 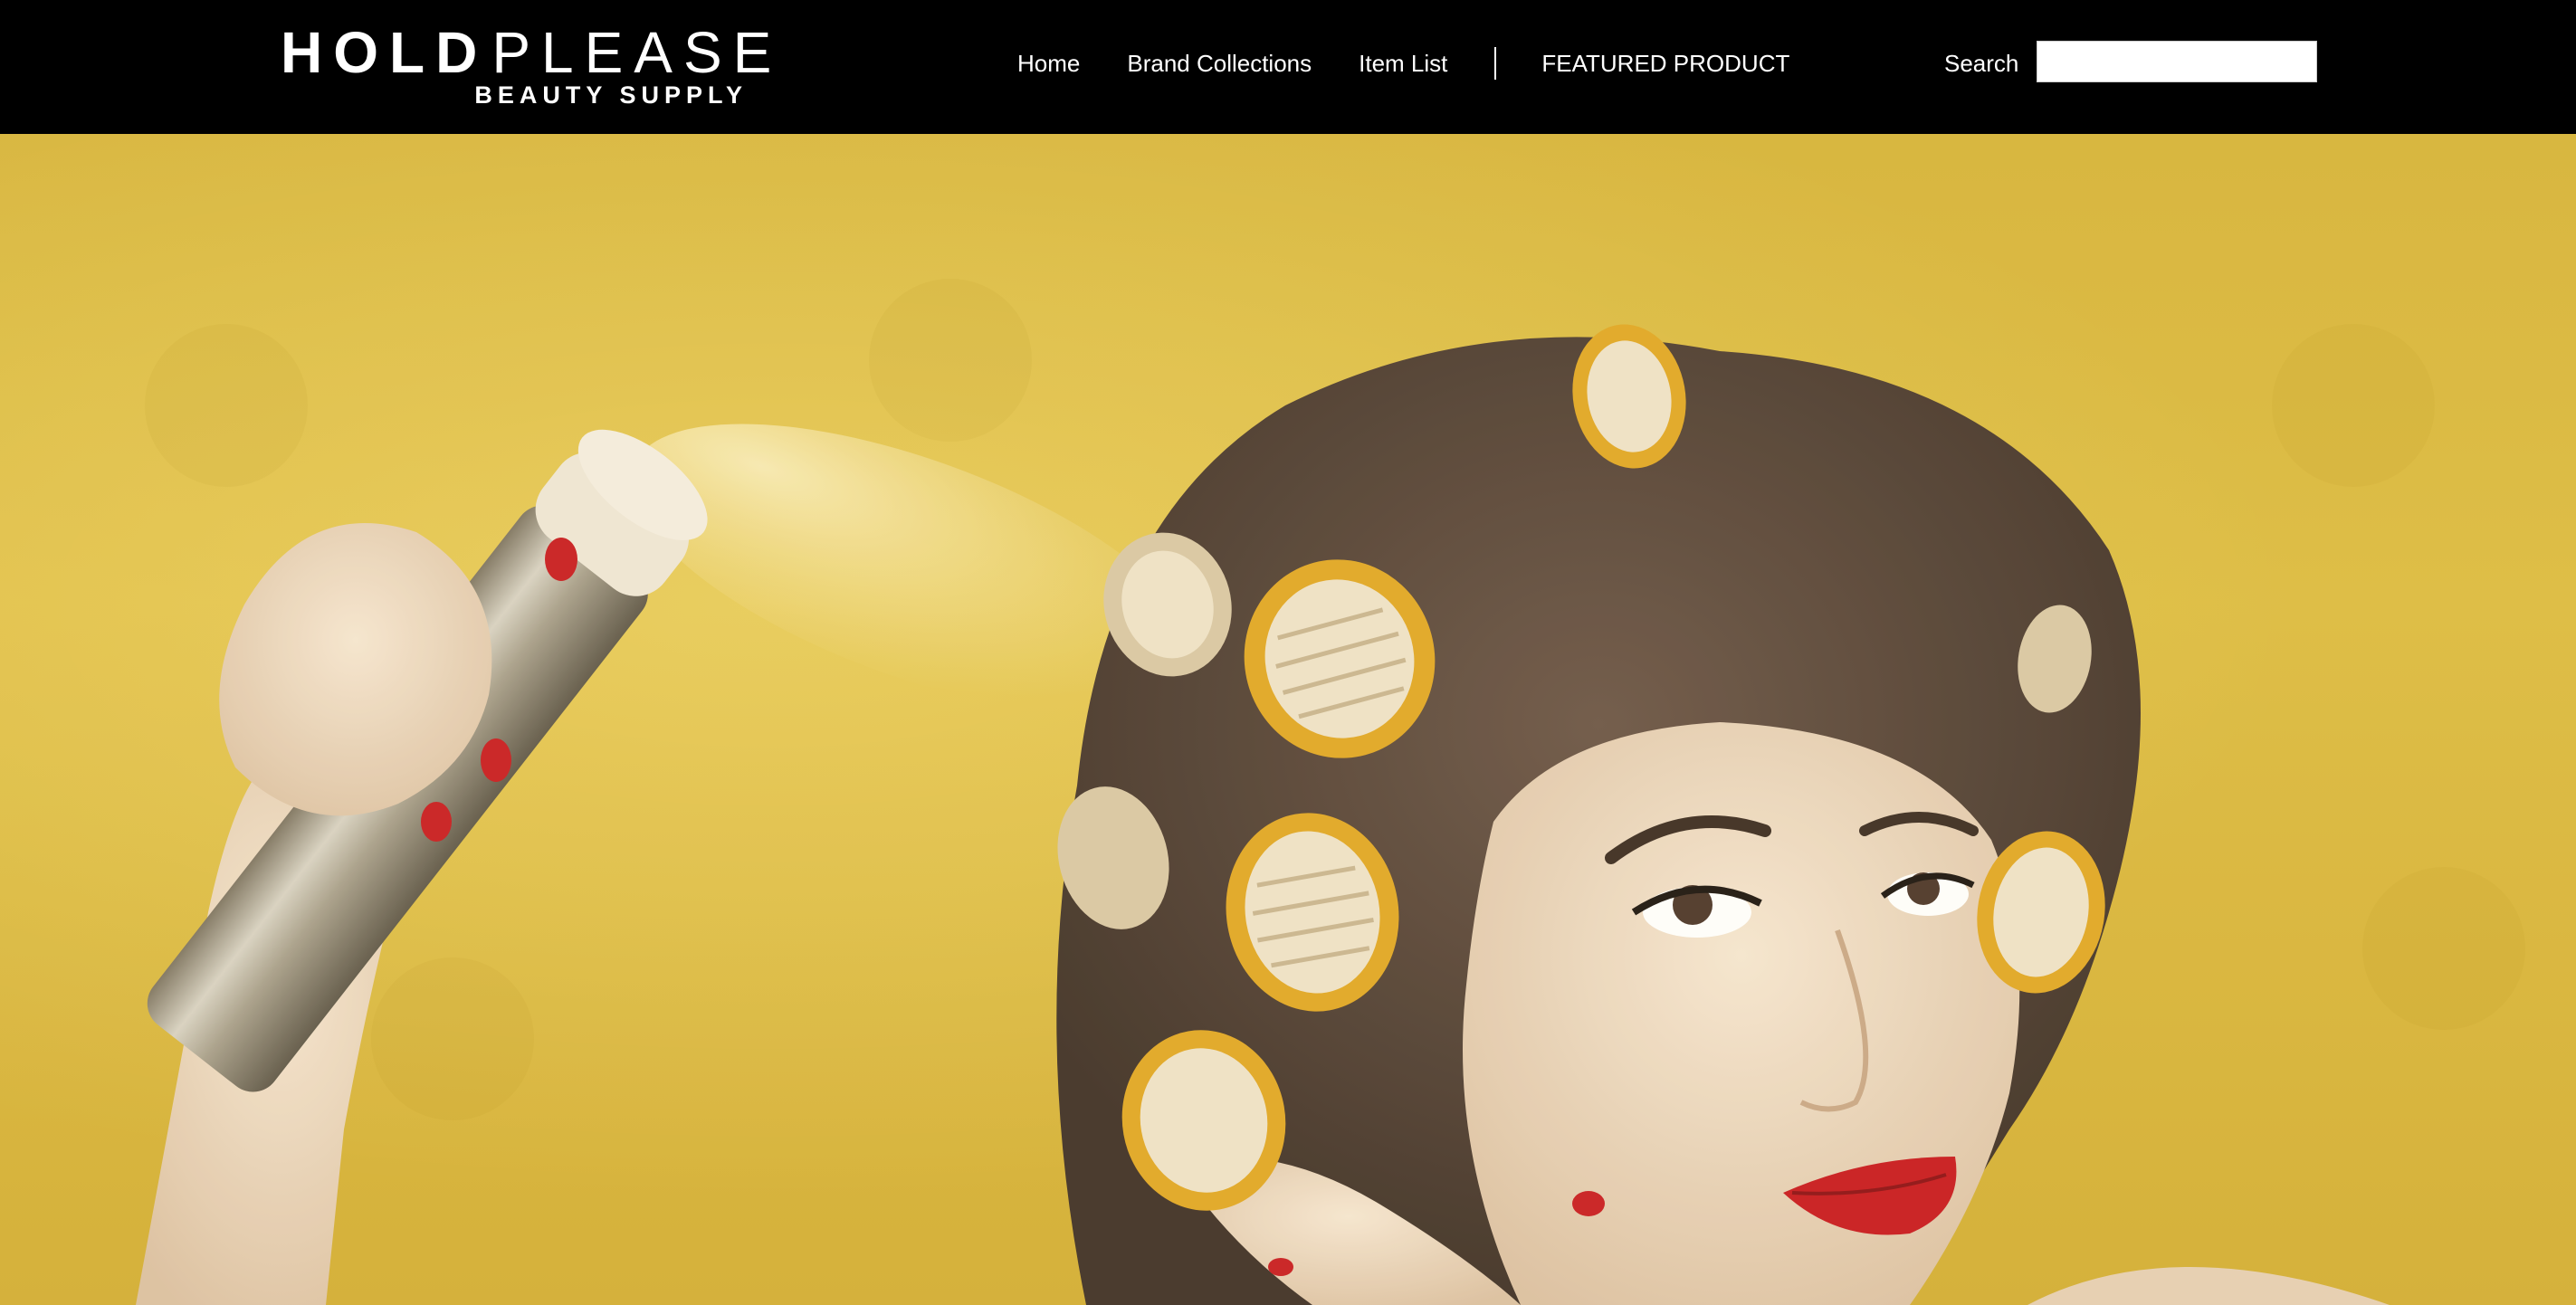 What do you see at coordinates (1220, 63) in the screenshot?
I see `nav-brand-collections-link: Brand Collections` at bounding box center [1220, 63].